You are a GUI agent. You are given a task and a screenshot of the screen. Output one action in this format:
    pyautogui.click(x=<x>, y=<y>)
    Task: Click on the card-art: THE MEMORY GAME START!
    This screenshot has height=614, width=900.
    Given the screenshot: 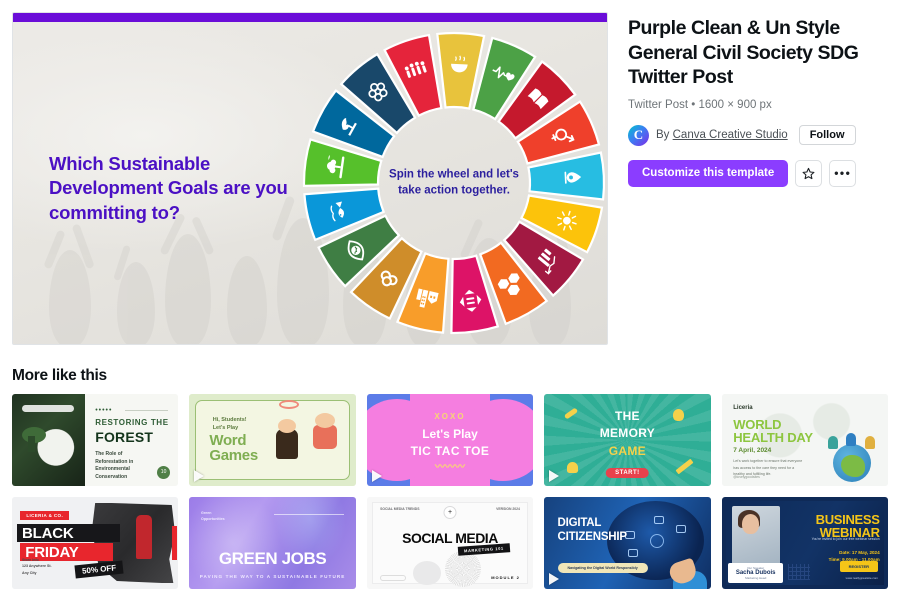 What is the action you would take?
    pyautogui.click(x=627, y=440)
    